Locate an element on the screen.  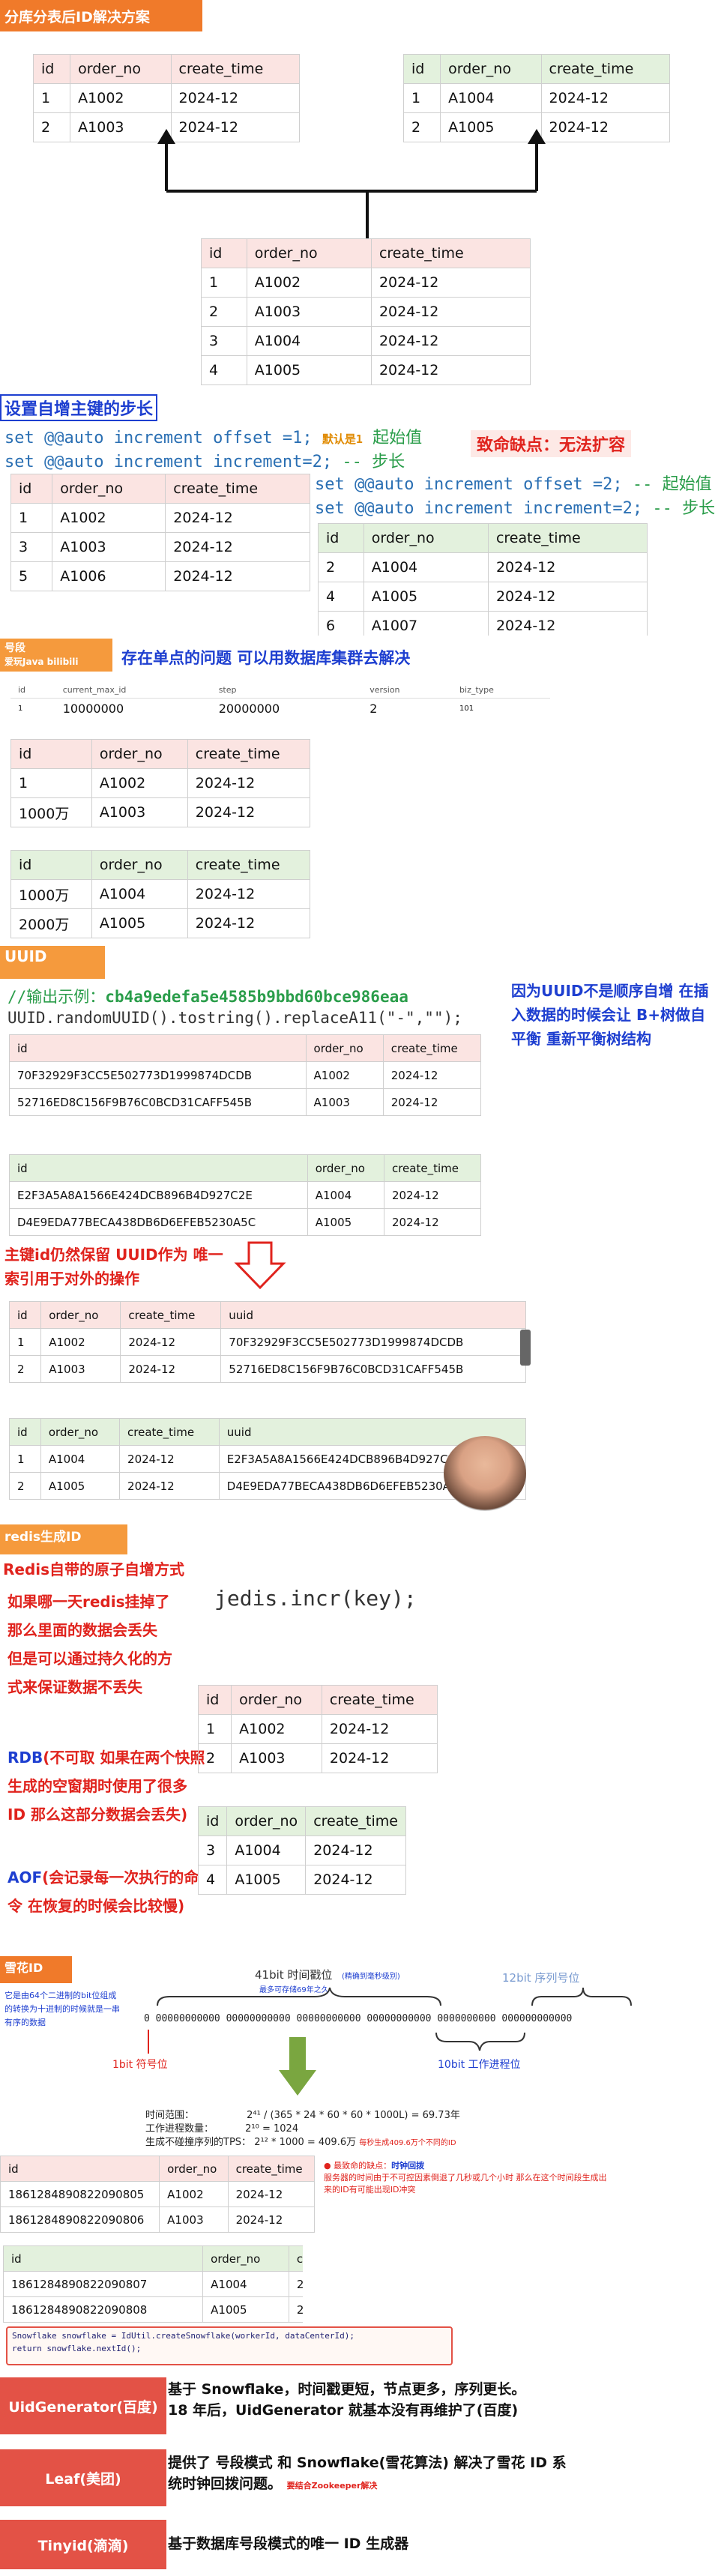
table-row: 1861284890822090808A10052024 is located at coordinates (153, 2309).